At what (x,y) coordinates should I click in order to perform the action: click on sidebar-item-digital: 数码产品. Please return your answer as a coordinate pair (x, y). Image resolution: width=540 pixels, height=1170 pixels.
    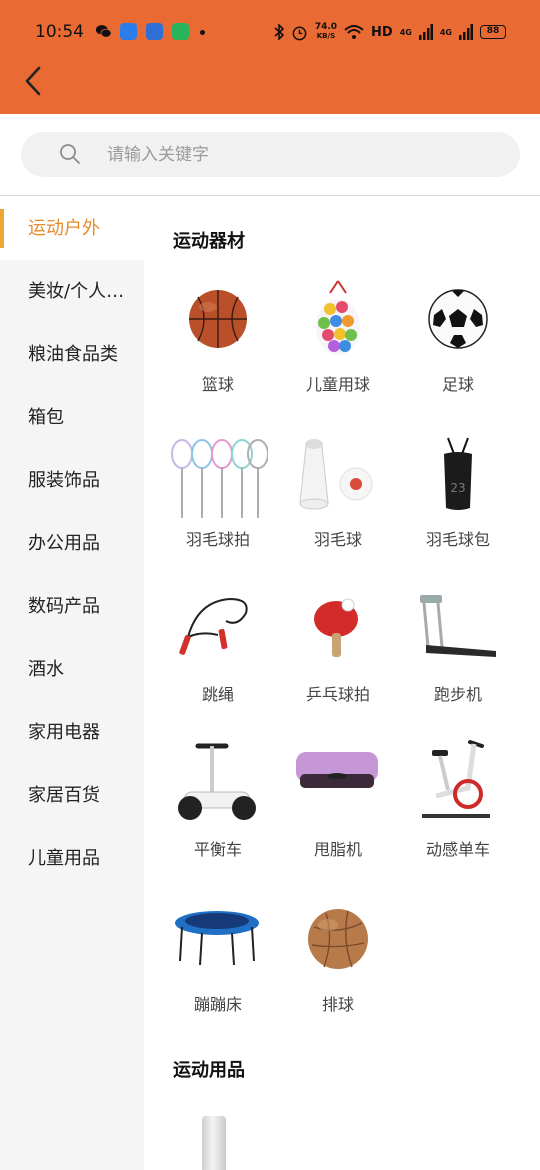
    Looking at the image, I should click on (72, 606).